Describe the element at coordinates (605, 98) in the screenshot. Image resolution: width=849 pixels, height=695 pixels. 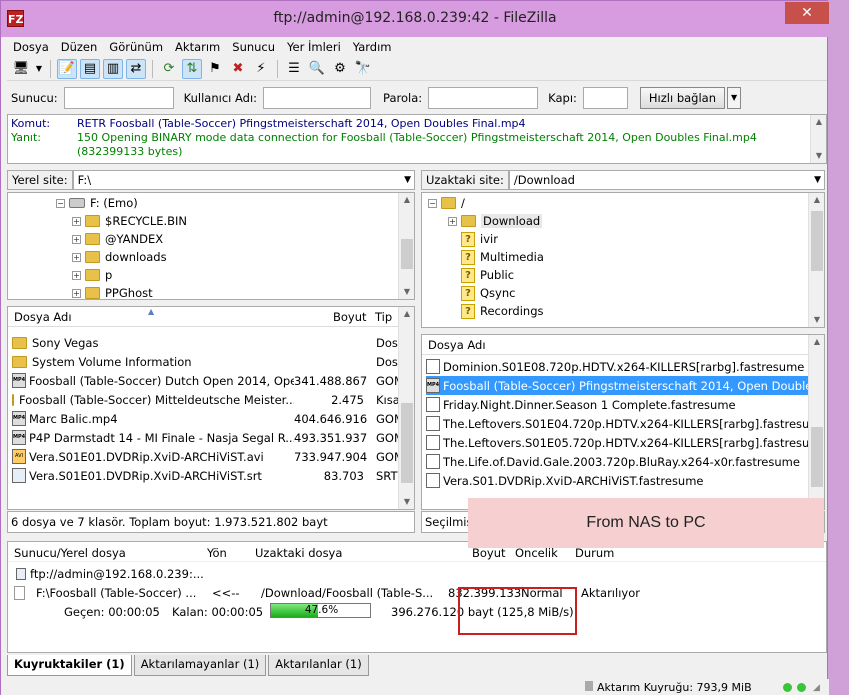
I see `port-input` at that location.